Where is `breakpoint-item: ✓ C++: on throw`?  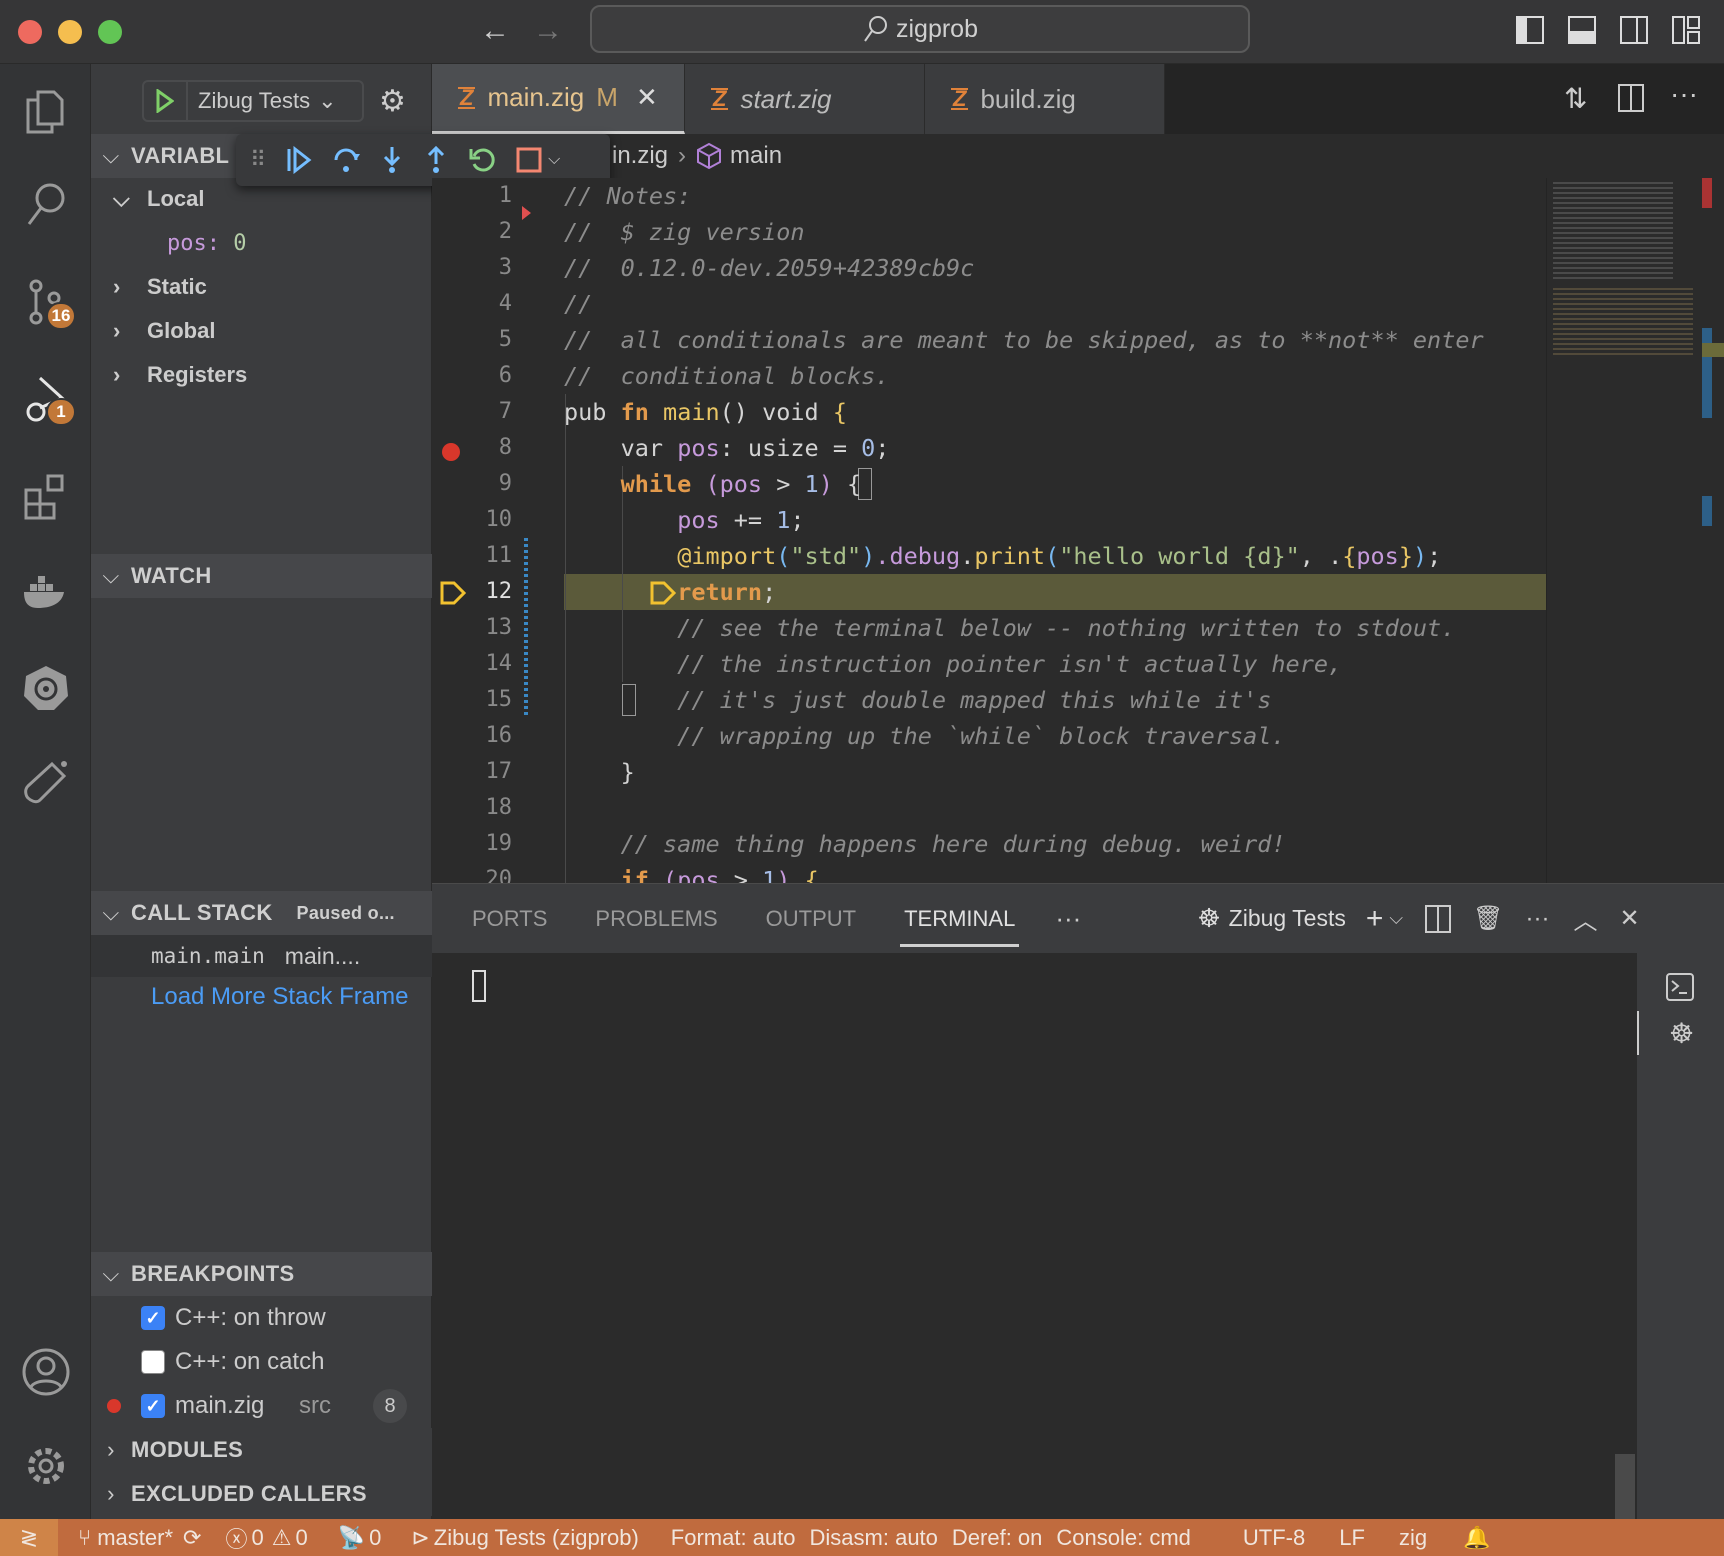
breakpoint-item: ✓ C++: on throw is located at coordinates (261, 1318).